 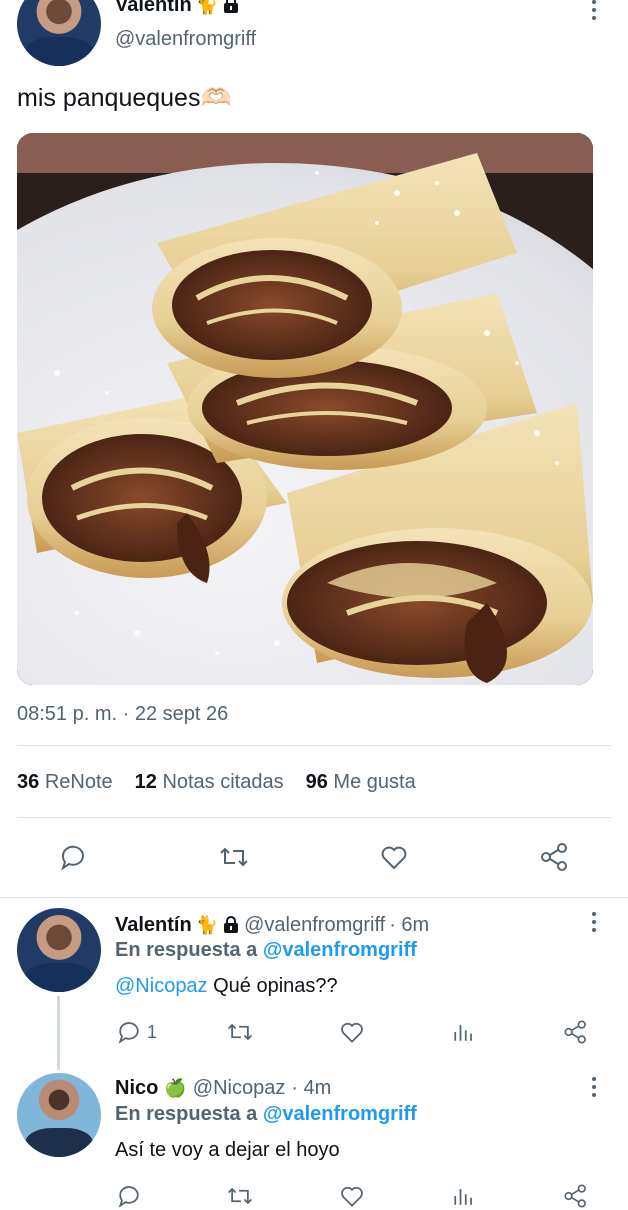 I want to click on reply-count: 1, so click(x=152, y=1031).